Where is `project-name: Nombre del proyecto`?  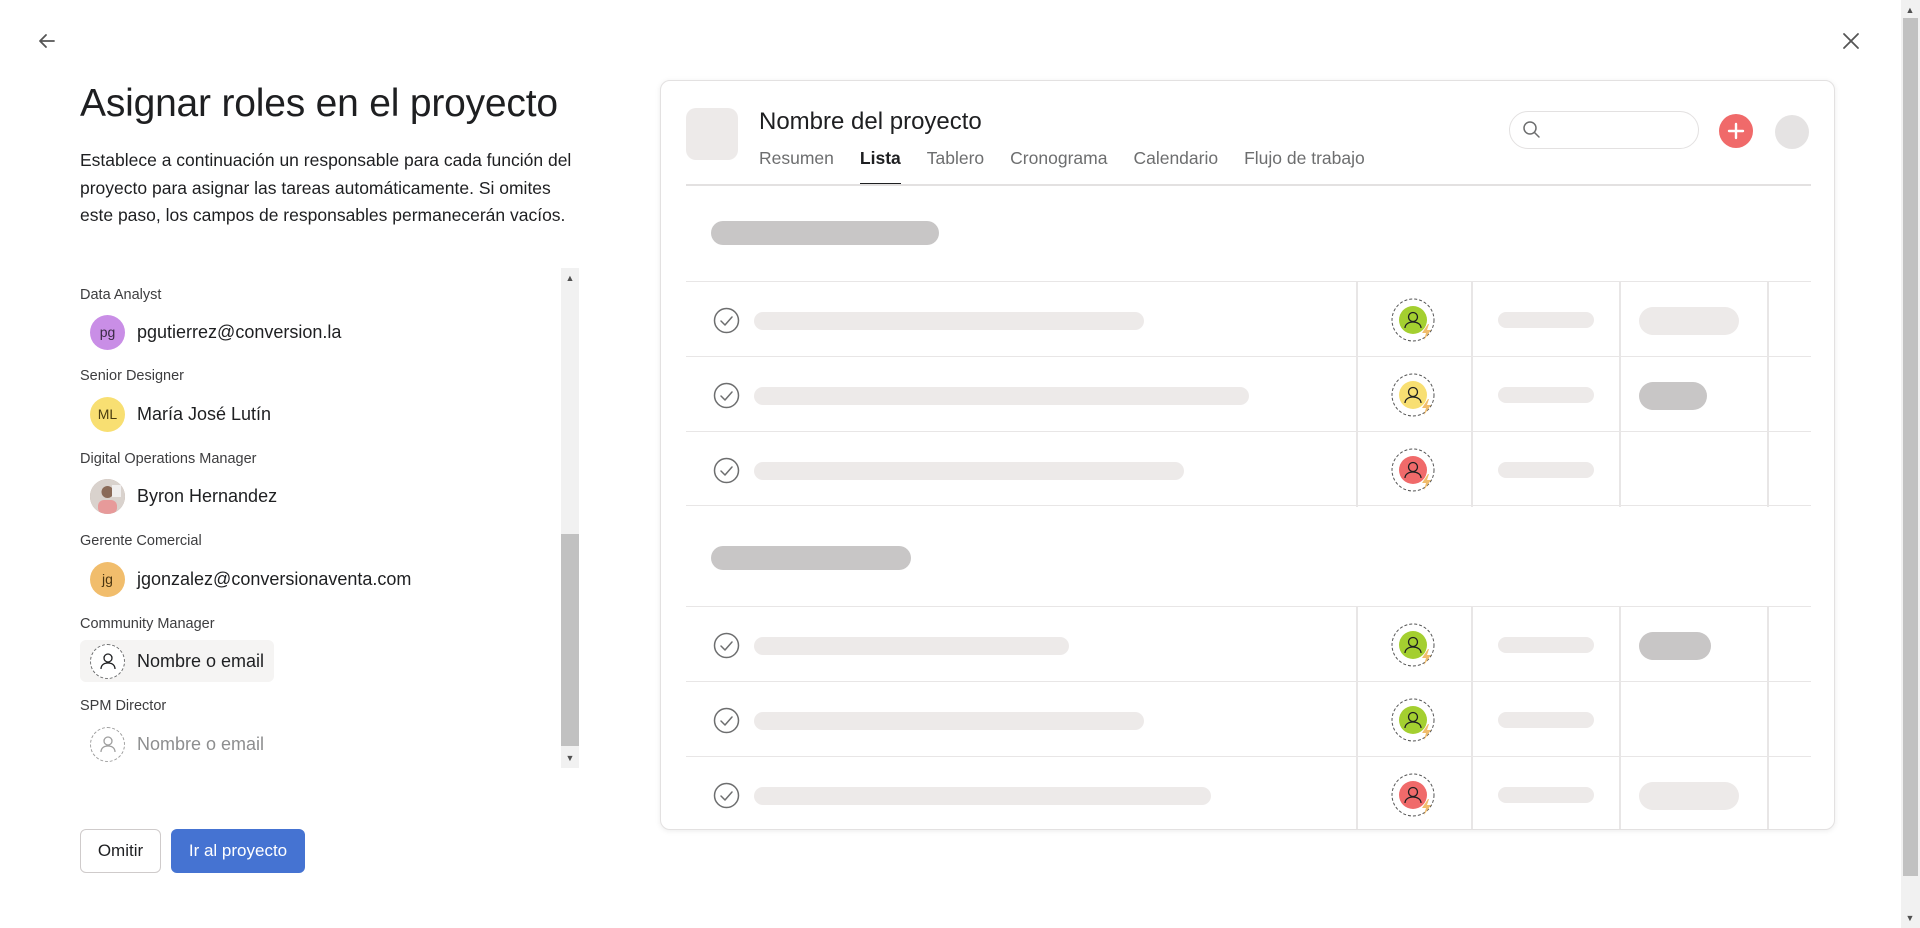 project-name: Nombre del proyecto is located at coordinates (870, 121).